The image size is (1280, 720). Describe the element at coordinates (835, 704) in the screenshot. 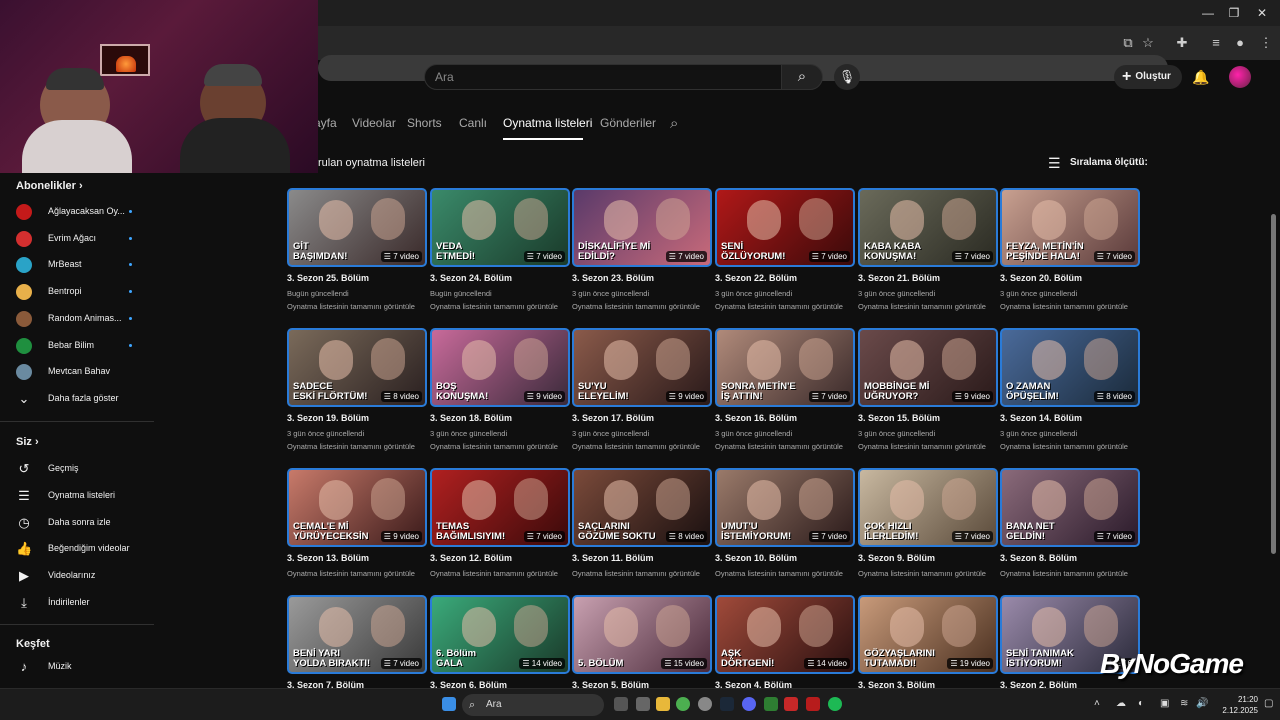

I see `spotify-icon` at that location.